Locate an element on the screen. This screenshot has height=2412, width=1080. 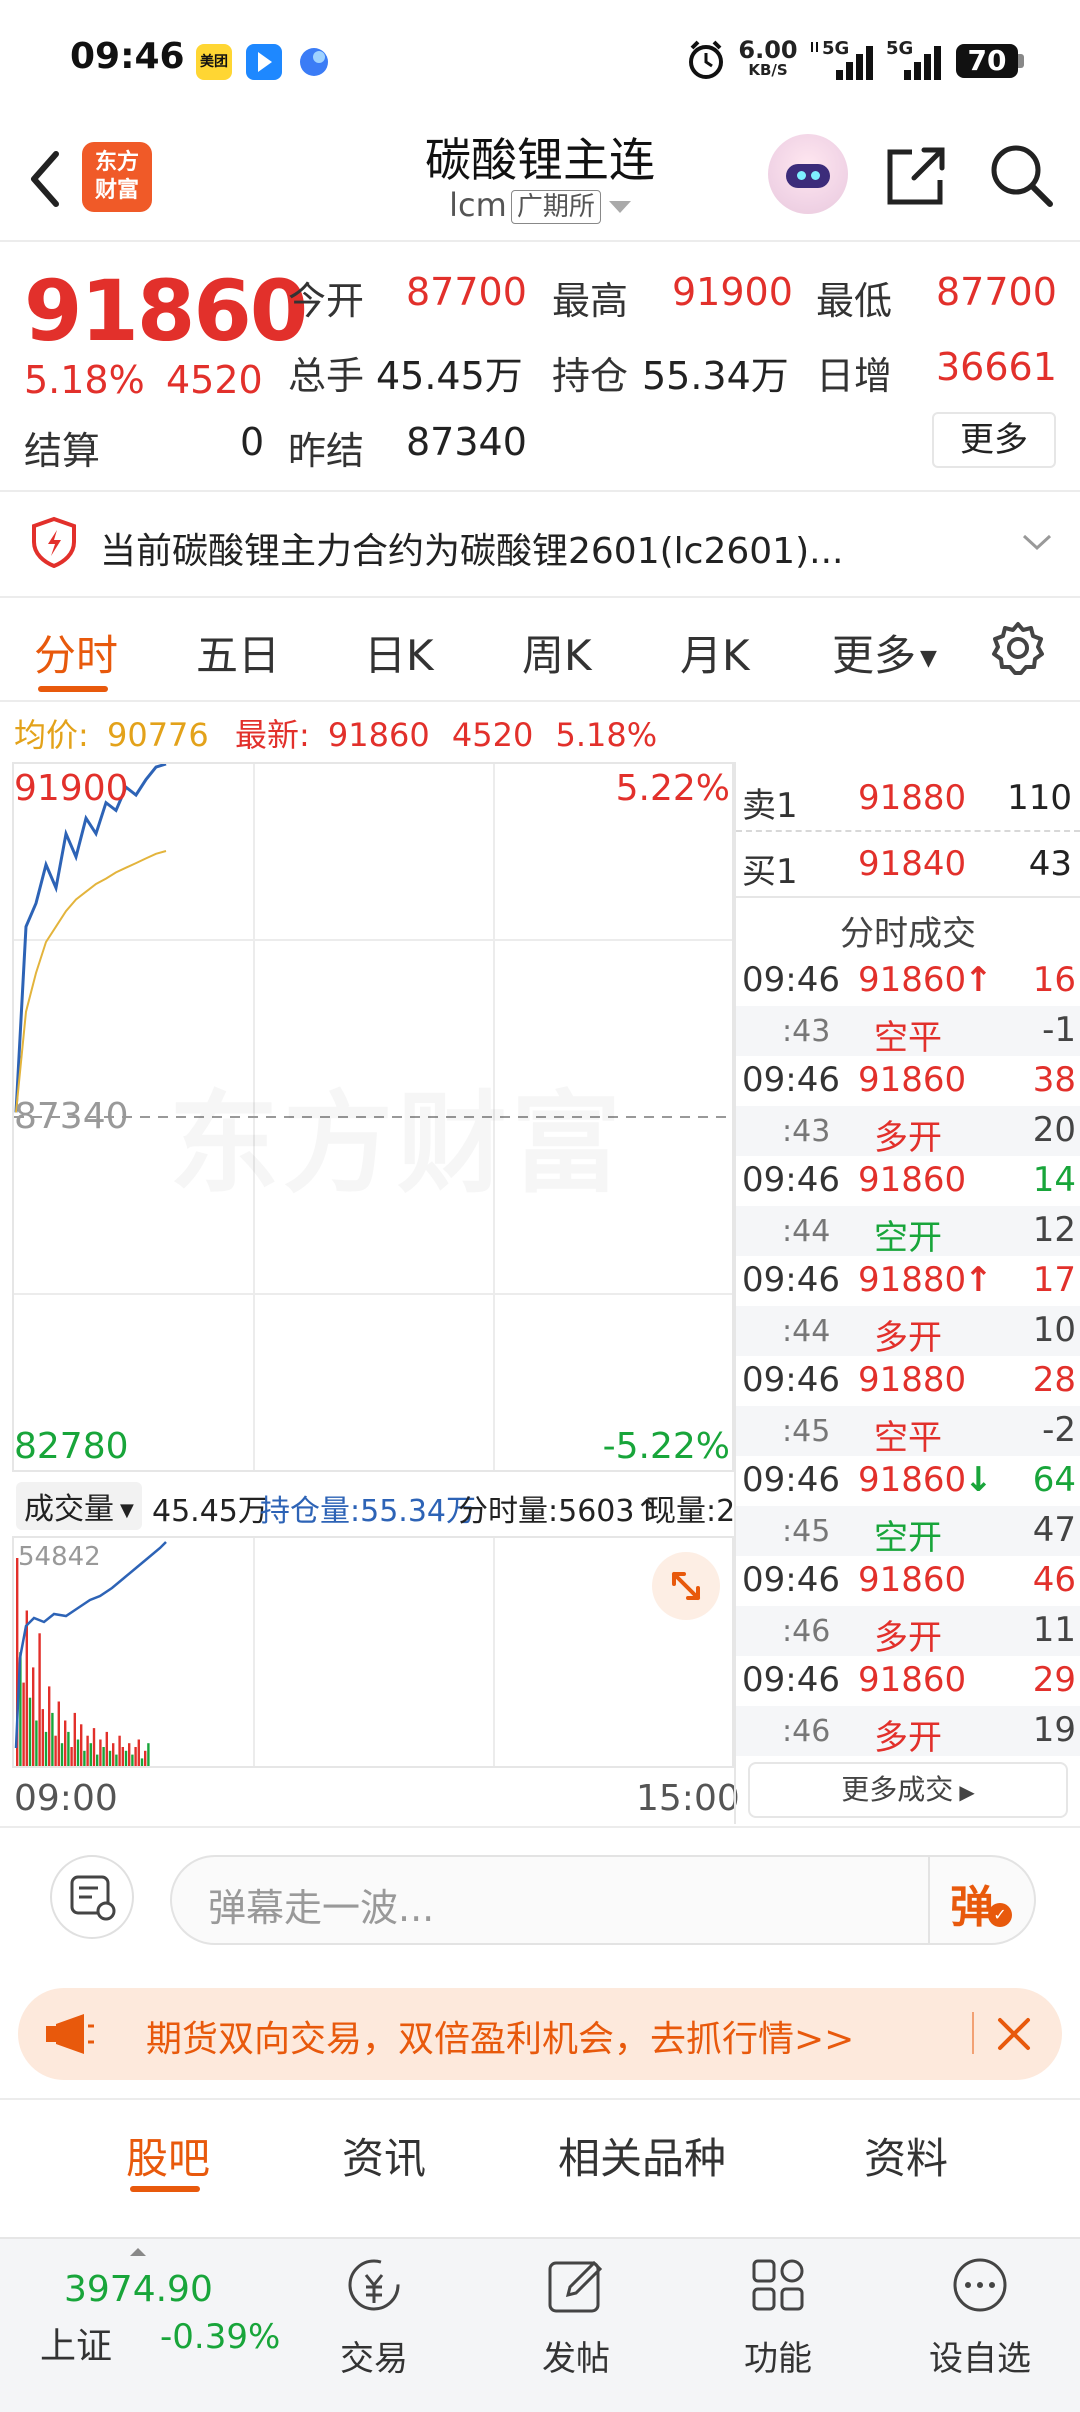
close-promo-button is located at coordinates (1014, 2036).